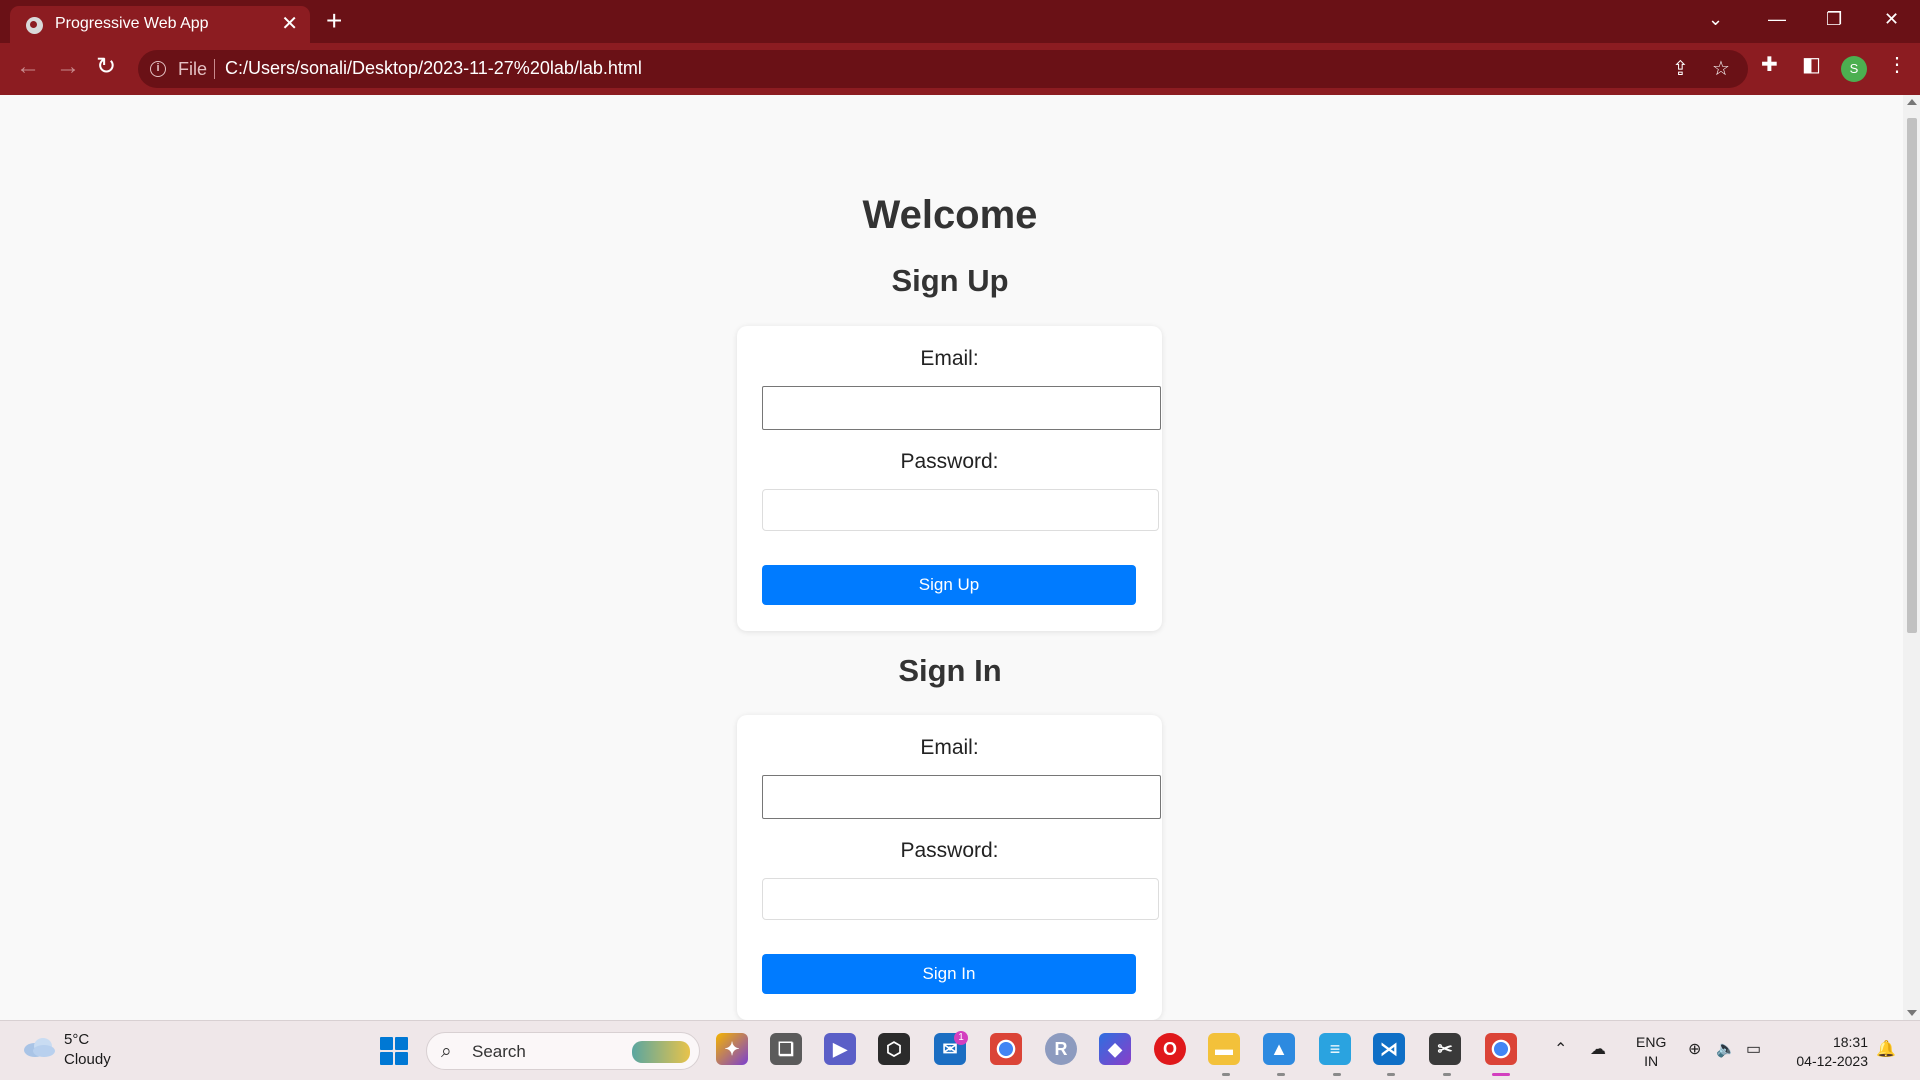  What do you see at coordinates (960, 899) in the screenshot?
I see `signin-password-field` at bounding box center [960, 899].